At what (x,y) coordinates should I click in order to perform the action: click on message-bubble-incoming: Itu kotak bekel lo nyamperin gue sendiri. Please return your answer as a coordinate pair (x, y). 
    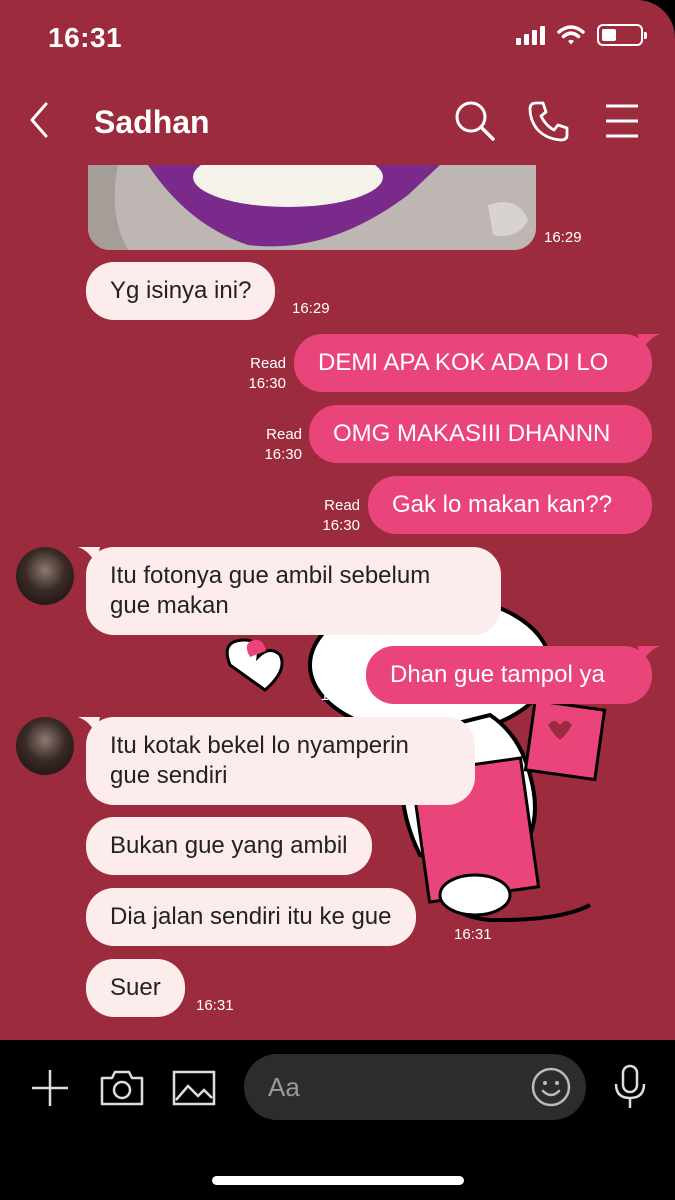
    Looking at the image, I should click on (276, 761).